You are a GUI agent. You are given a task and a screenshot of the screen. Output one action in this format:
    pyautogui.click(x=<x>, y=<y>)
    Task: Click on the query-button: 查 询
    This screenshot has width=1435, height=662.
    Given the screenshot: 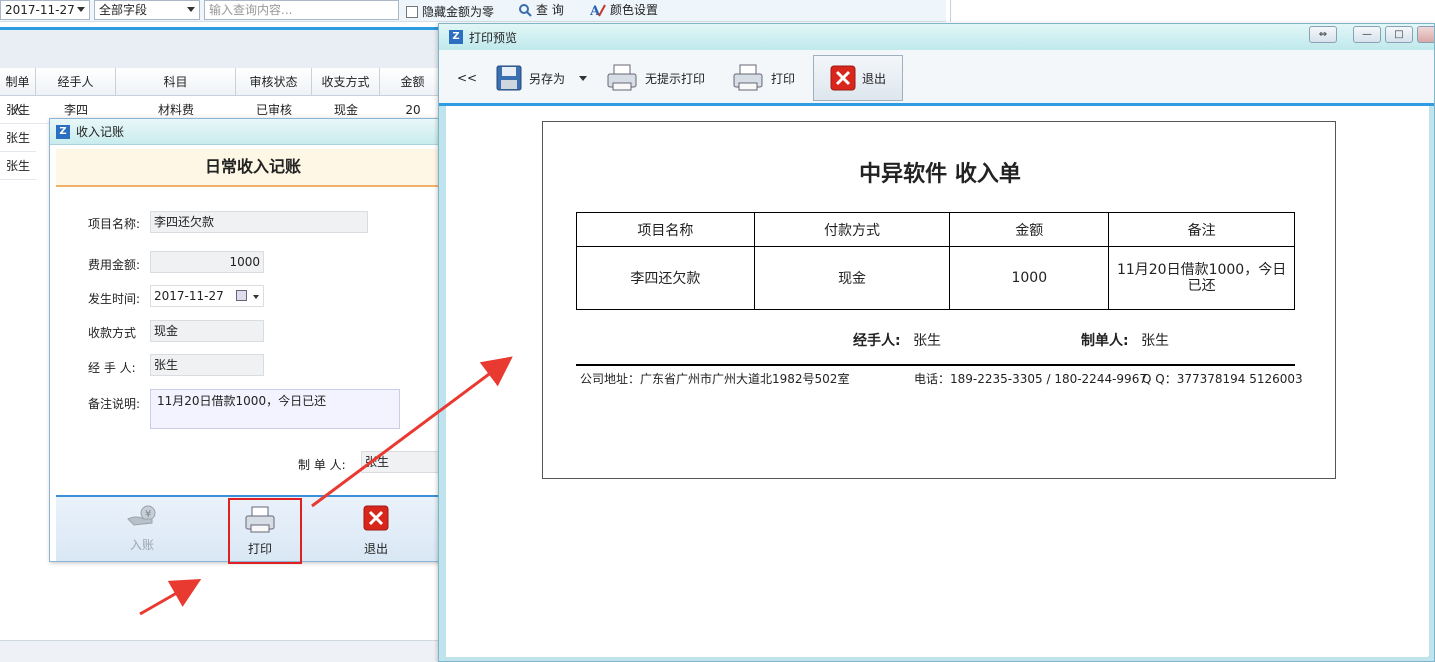 What is the action you would take?
    pyautogui.click(x=541, y=9)
    